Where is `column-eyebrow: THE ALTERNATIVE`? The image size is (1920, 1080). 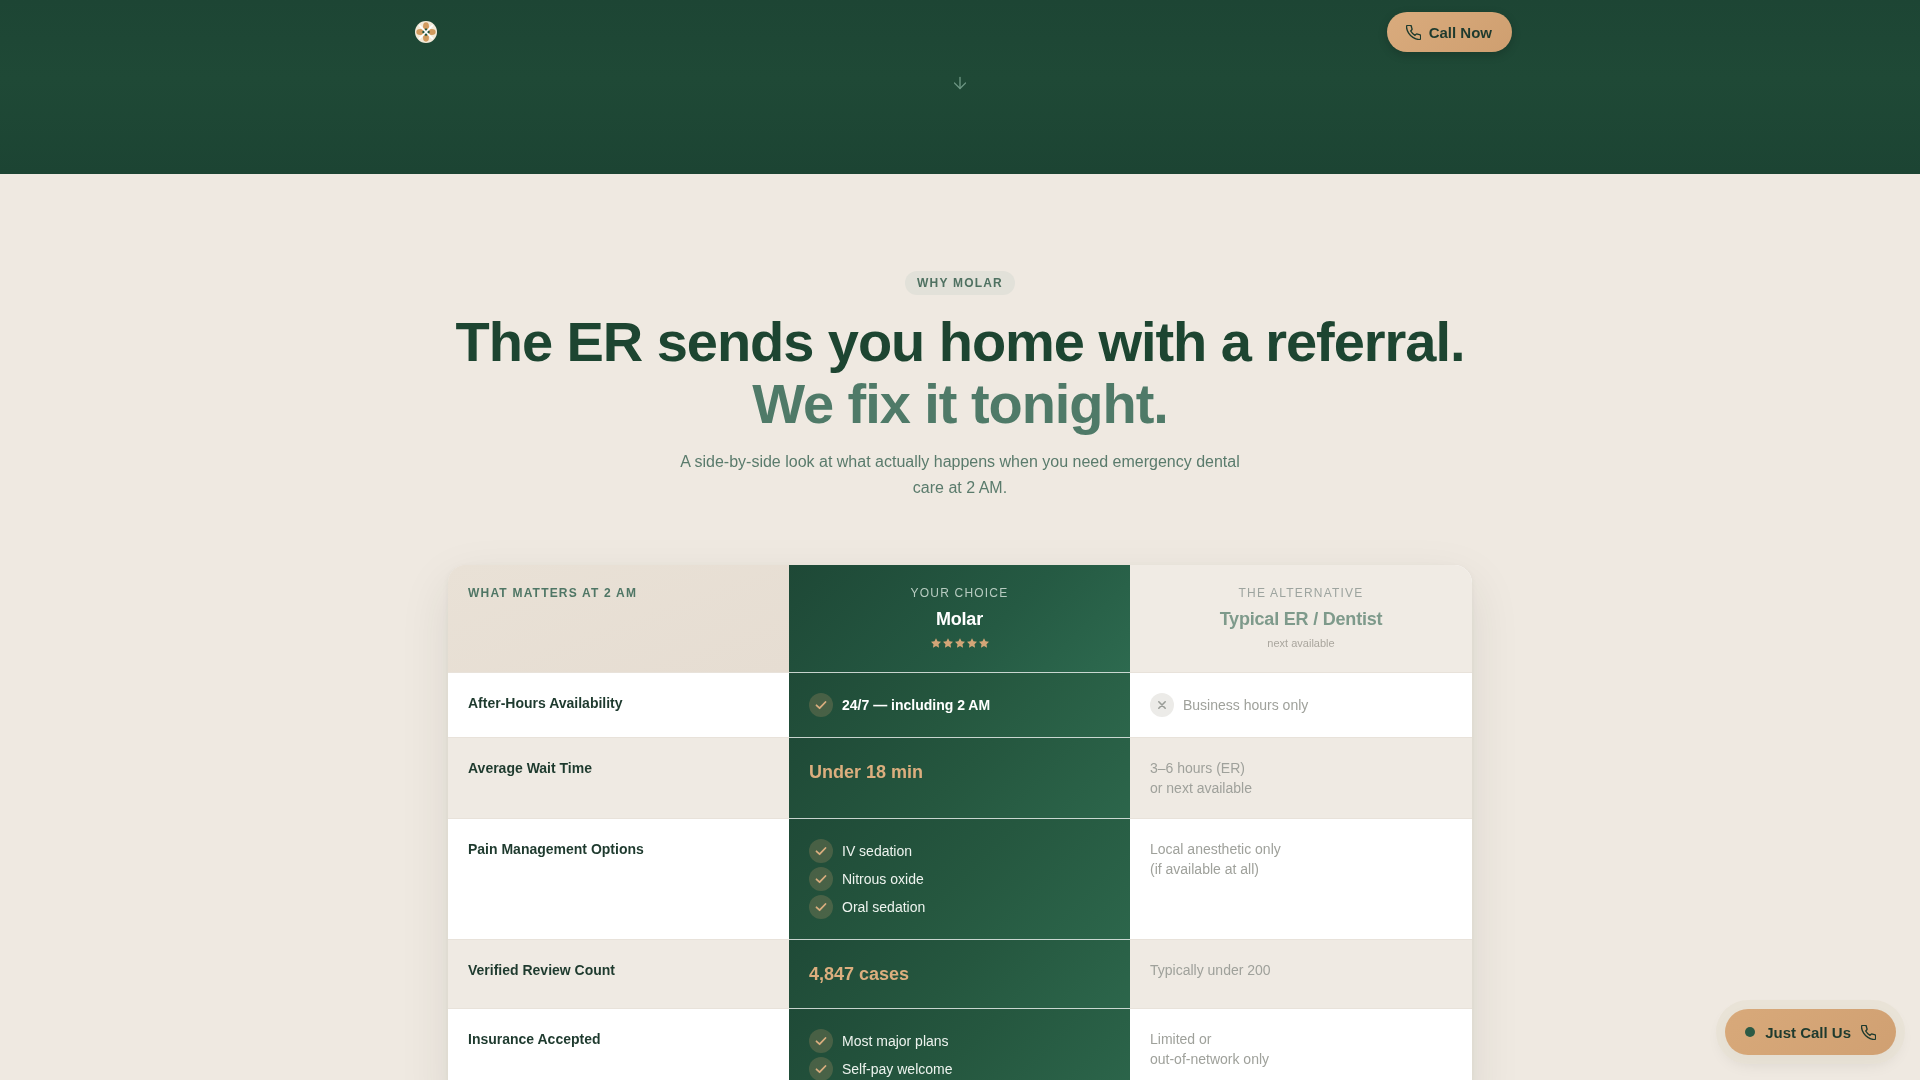
column-eyebrow: THE ALTERNATIVE is located at coordinates (1301, 593).